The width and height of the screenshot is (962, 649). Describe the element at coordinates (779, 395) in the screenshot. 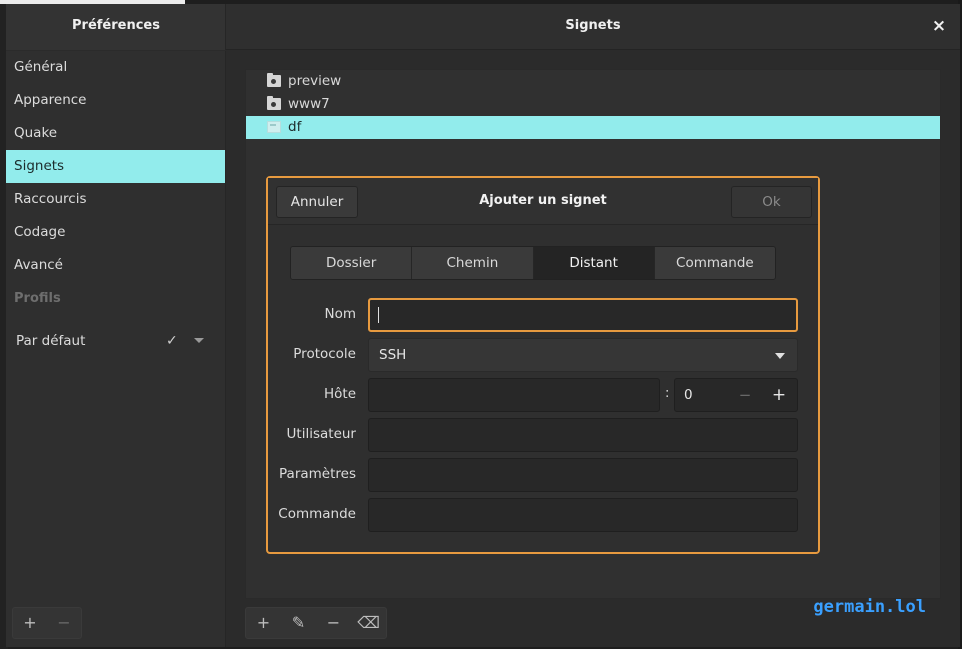

I see `increment-button: +` at that location.